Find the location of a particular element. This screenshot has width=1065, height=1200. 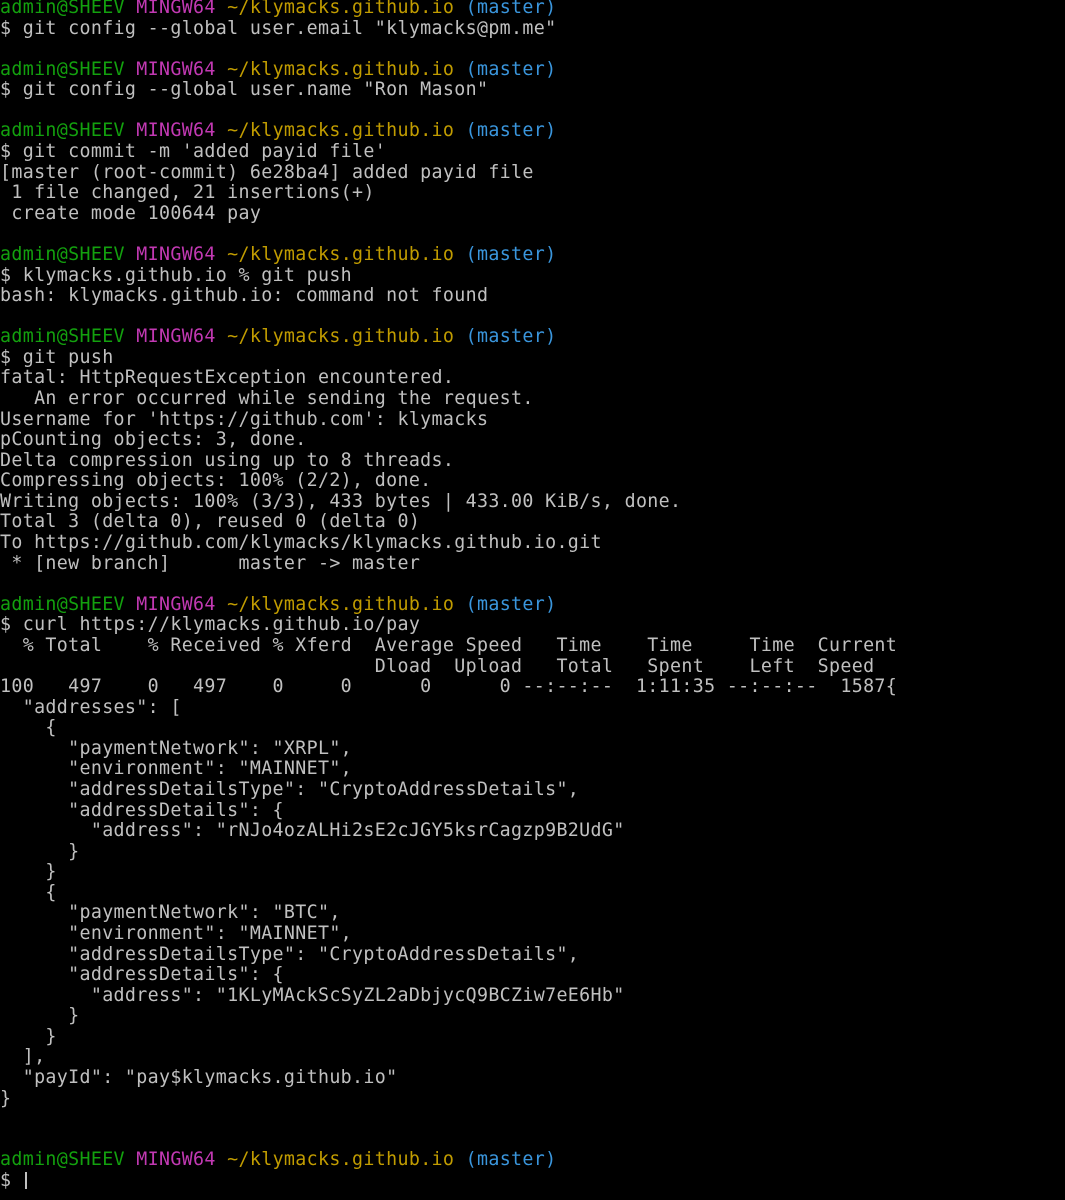

output-line: Total 3 (delta 0), reused 0 (delta 0) is located at coordinates (532, 522).